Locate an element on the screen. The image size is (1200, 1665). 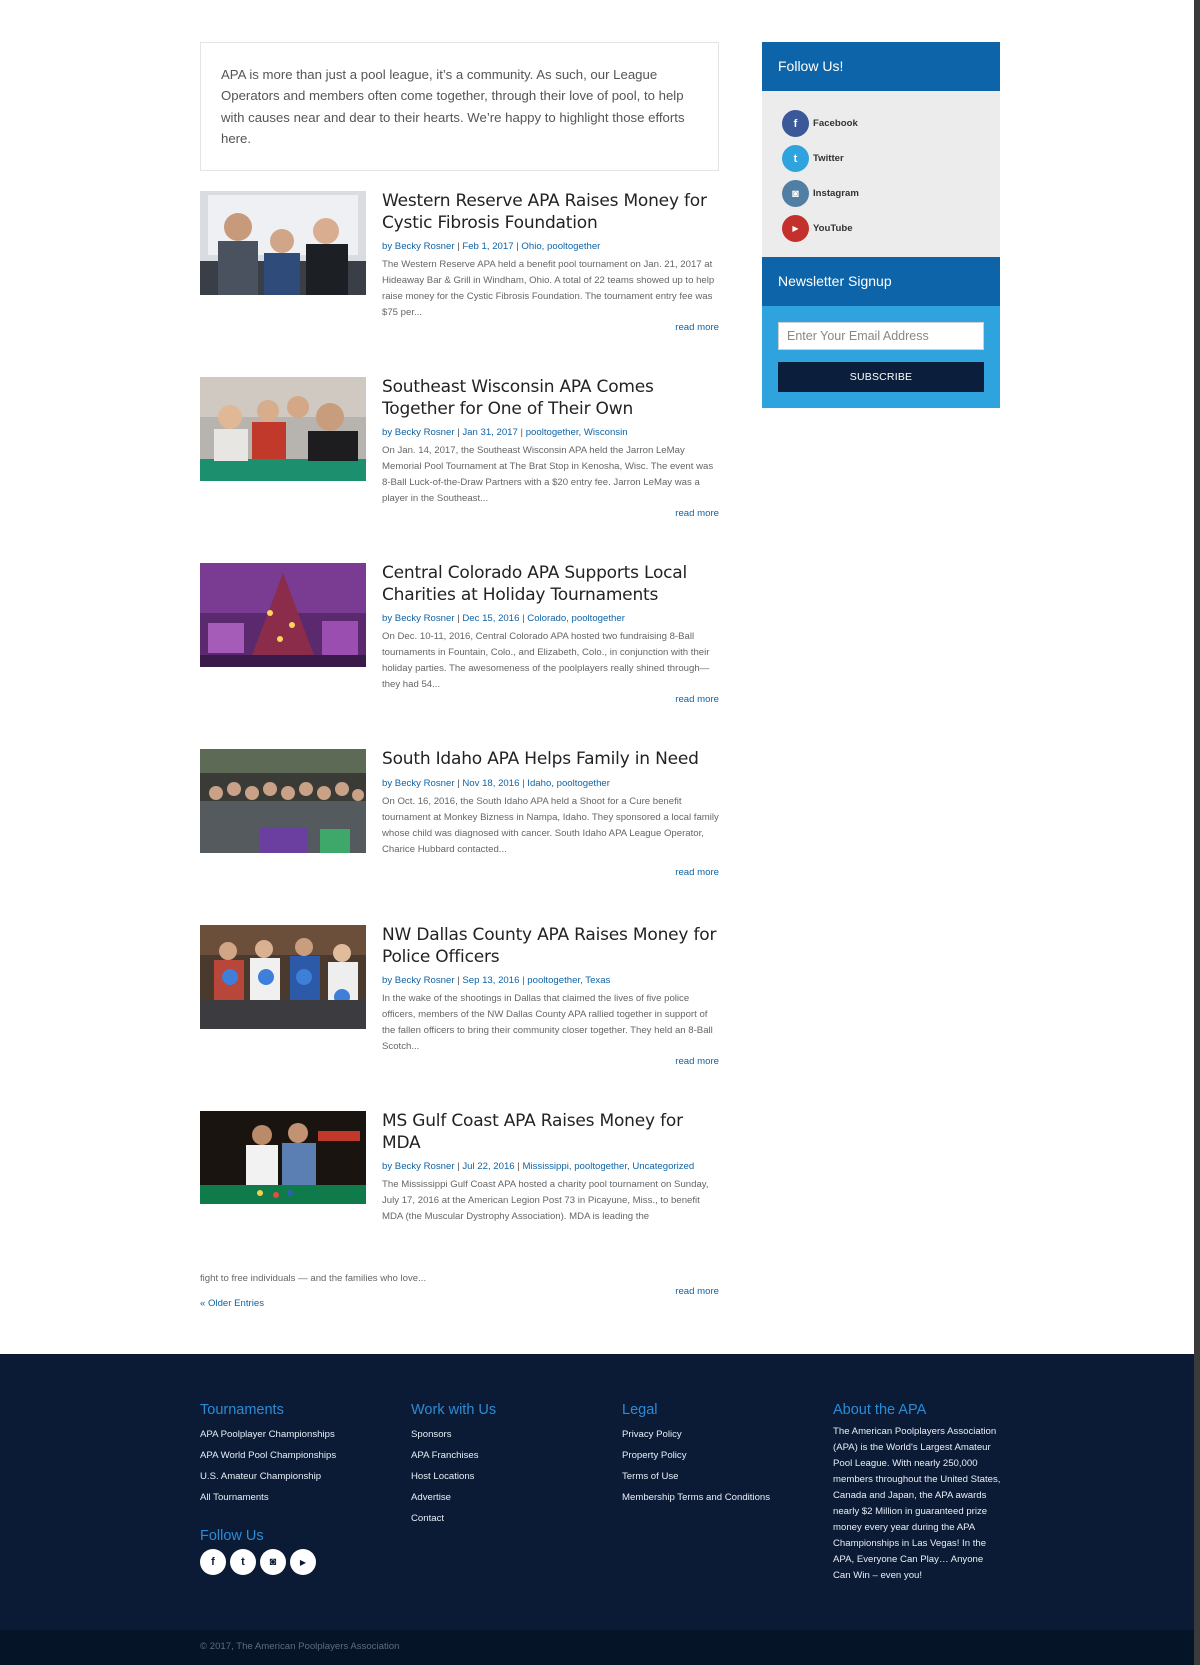
footer-social-icons: f t ◙ ▶ is located at coordinates (258, 1562).